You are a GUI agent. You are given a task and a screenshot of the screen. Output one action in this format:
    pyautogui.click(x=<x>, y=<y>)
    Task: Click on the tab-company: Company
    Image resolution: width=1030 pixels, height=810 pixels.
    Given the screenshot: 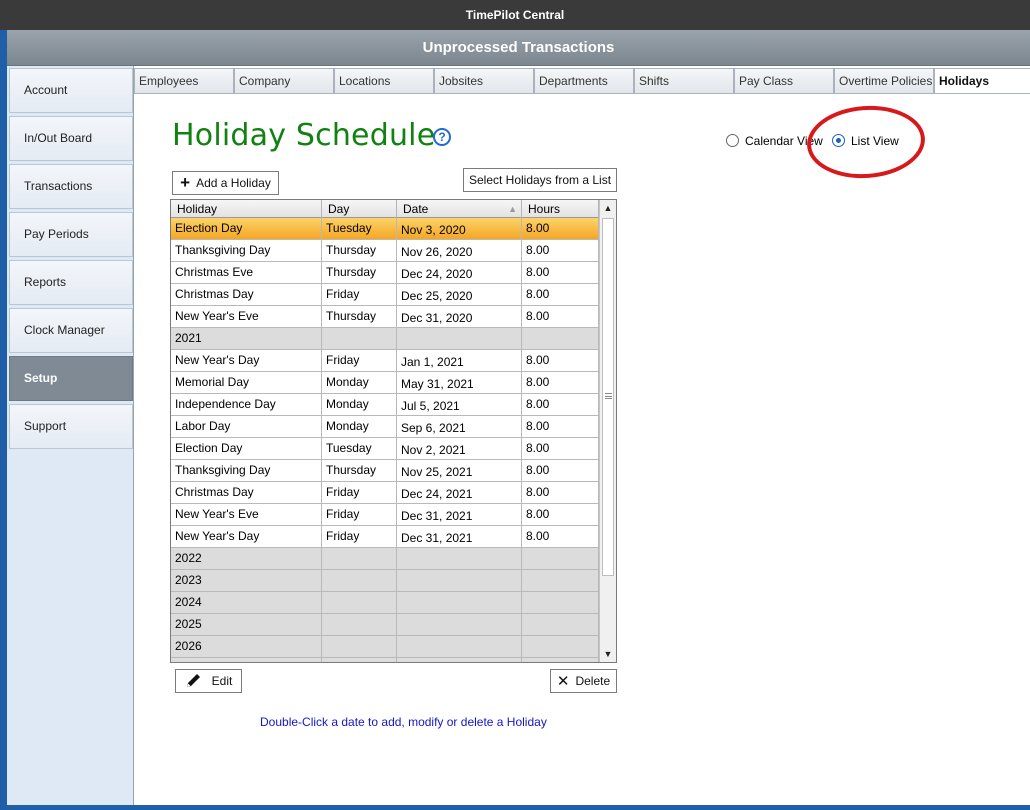 What is the action you would take?
    pyautogui.click(x=284, y=81)
    